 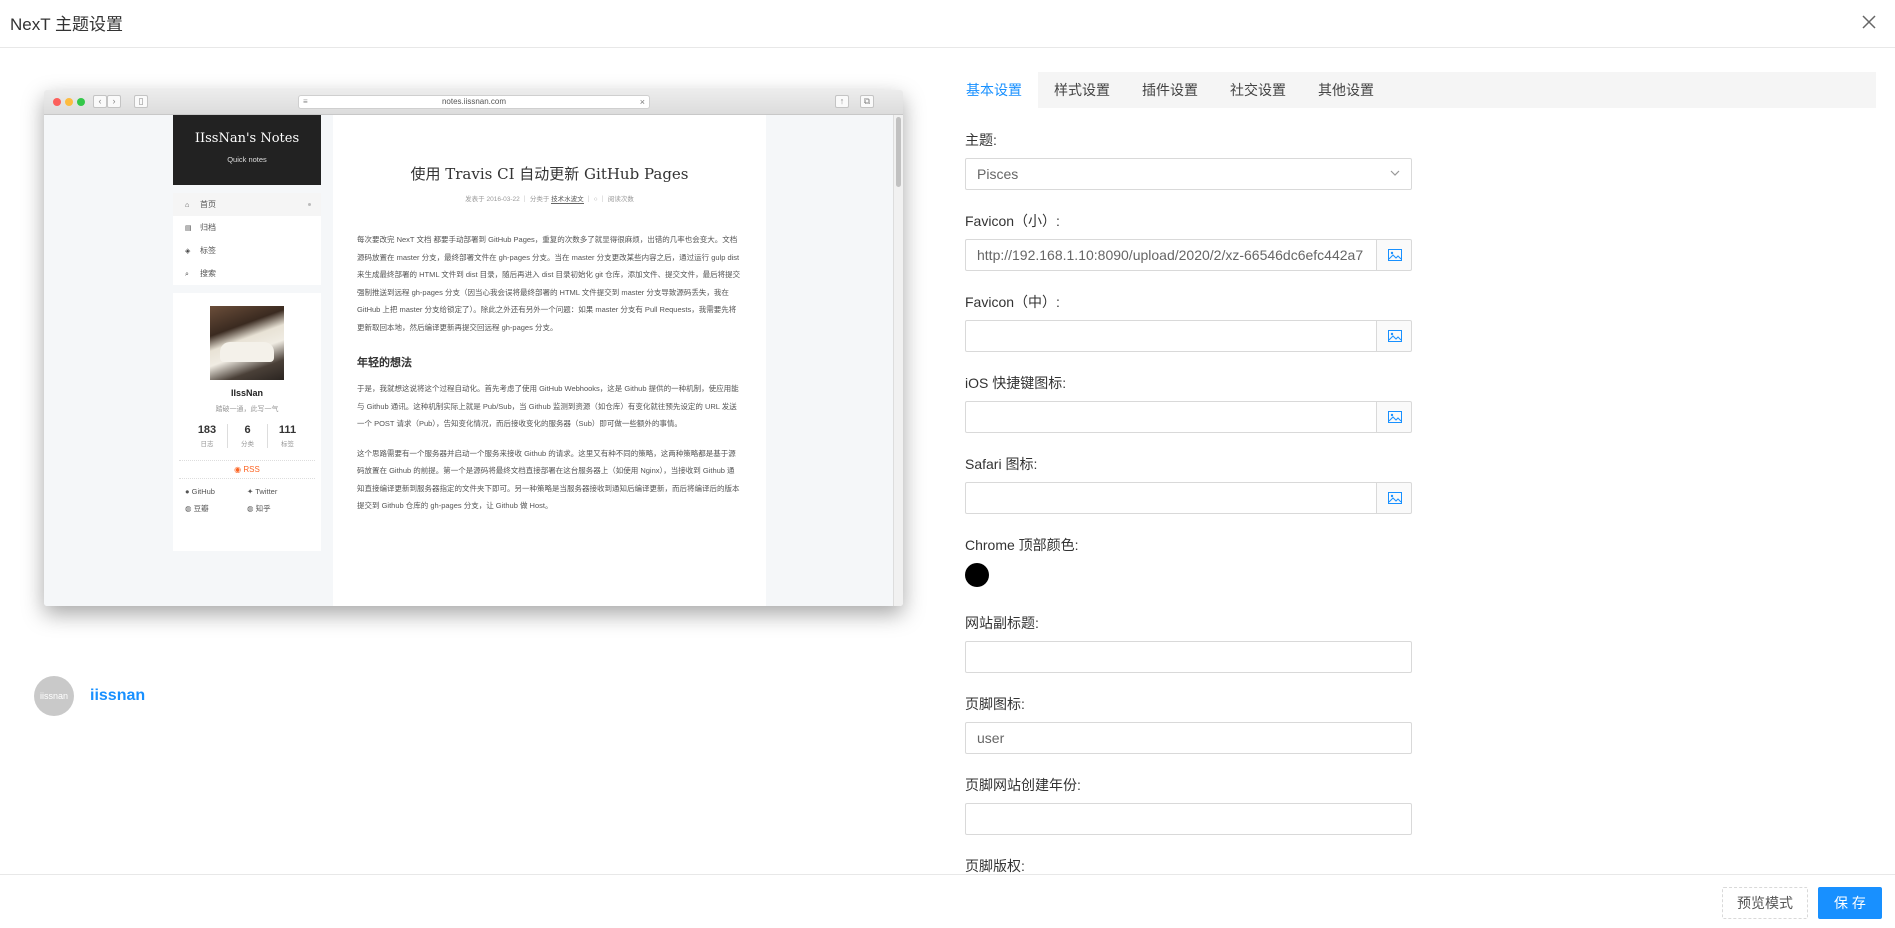 What do you see at coordinates (251, 469) in the screenshot?
I see `rss-label: RSS` at bounding box center [251, 469].